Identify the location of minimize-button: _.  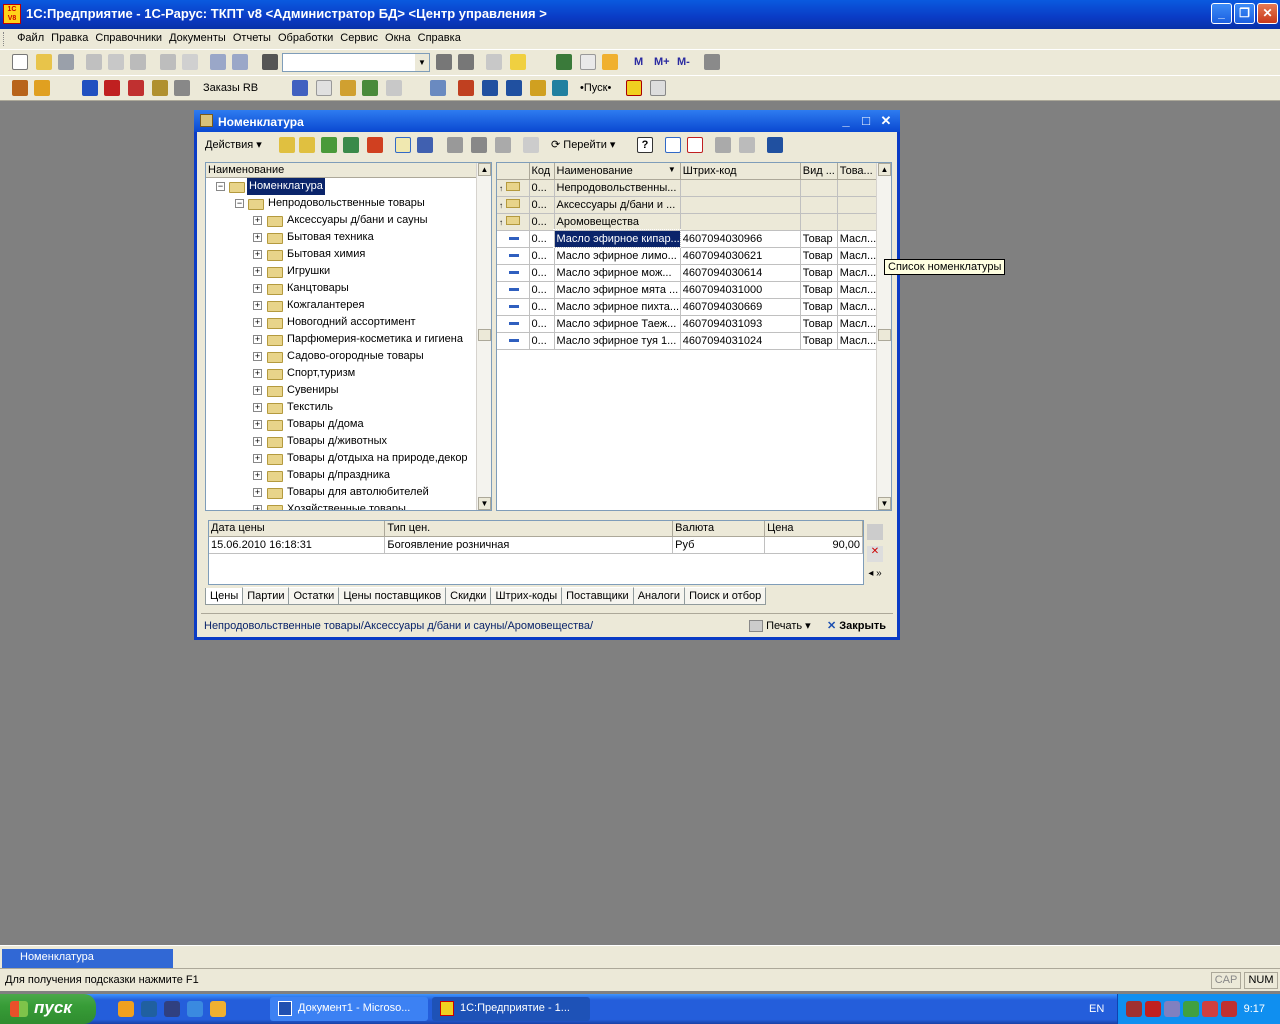
(1221, 13).